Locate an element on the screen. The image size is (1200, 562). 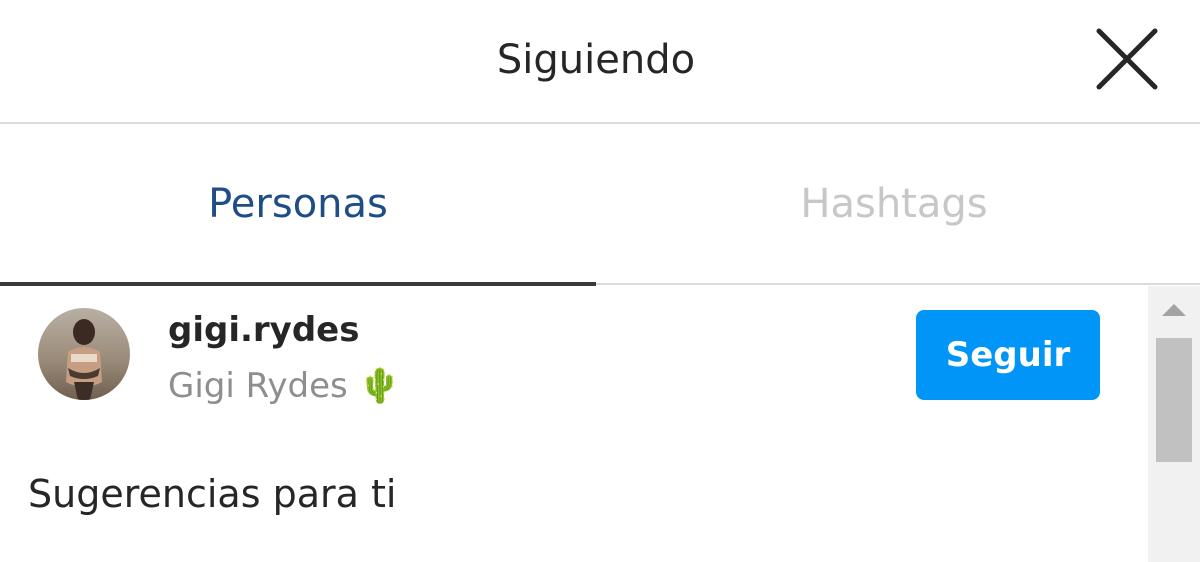
following-username: gigi.rydes is located at coordinates (263, 330).